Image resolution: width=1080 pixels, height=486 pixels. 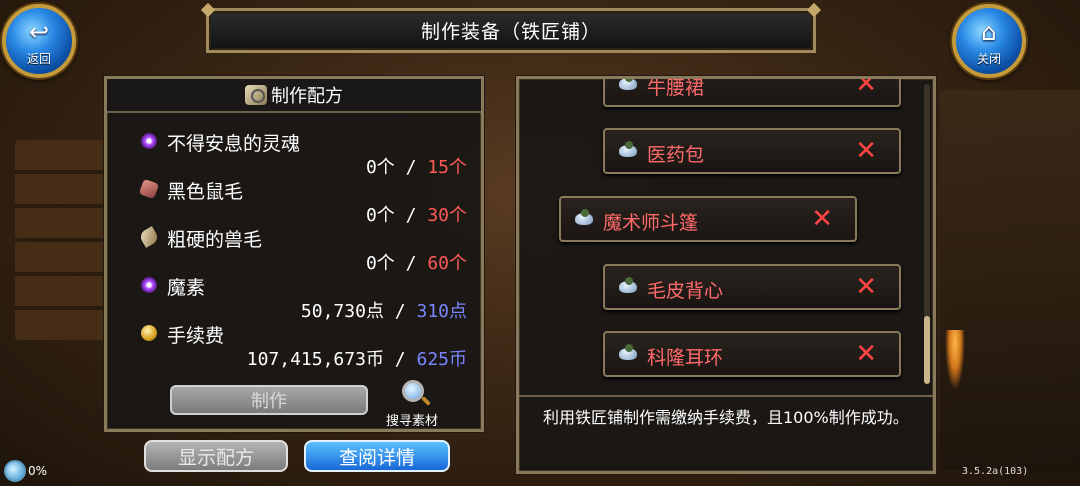 I want to click on coin-icon, so click(x=149, y=333).